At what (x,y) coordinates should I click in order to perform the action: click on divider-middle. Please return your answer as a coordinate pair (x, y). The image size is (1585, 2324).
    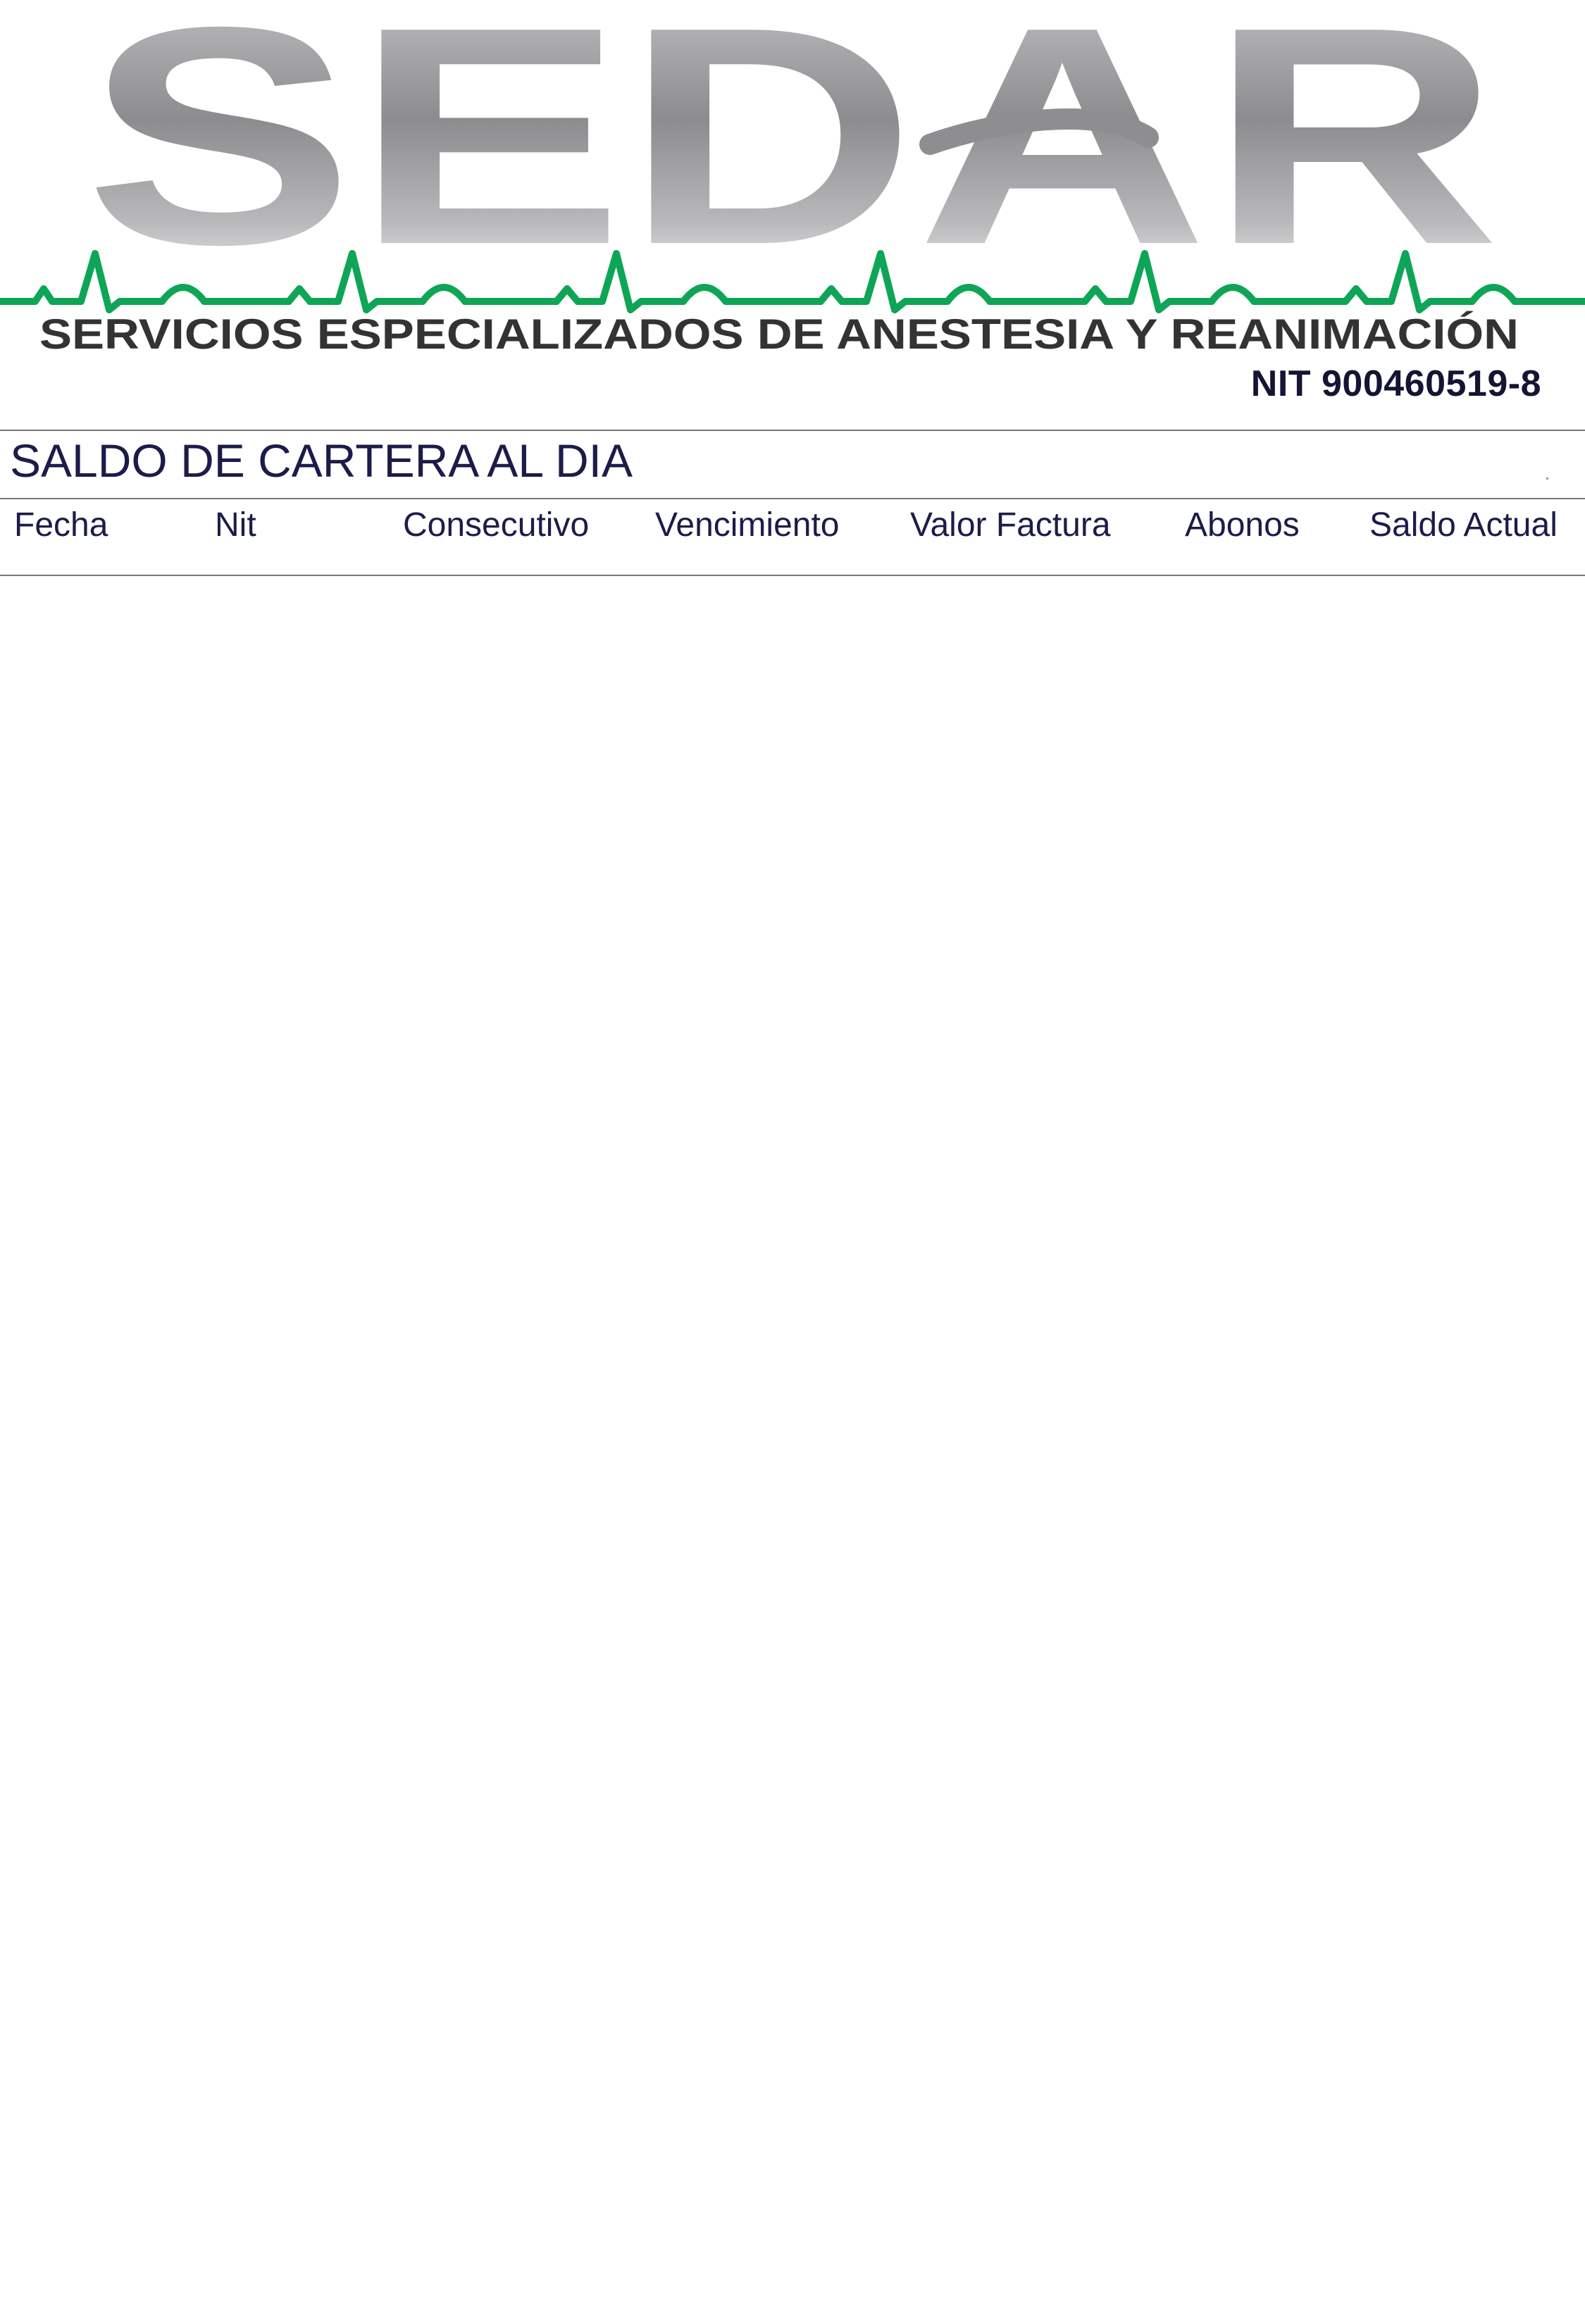
    Looking at the image, I should click on (792, 498).